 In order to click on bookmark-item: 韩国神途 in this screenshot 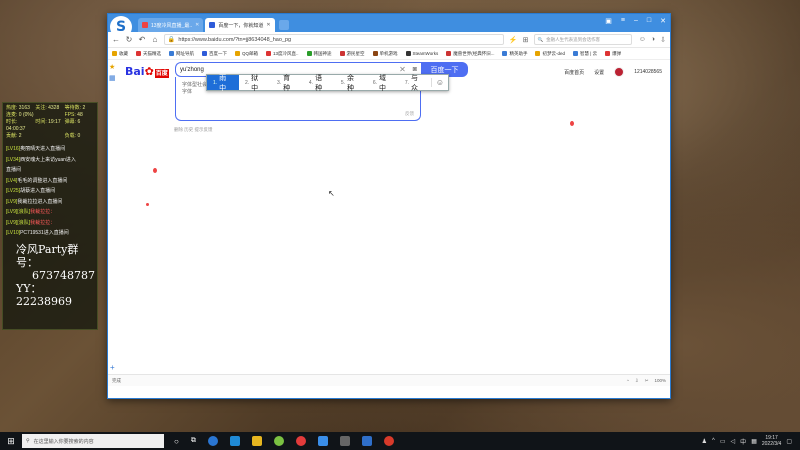, I will do `click(319, 54)`.